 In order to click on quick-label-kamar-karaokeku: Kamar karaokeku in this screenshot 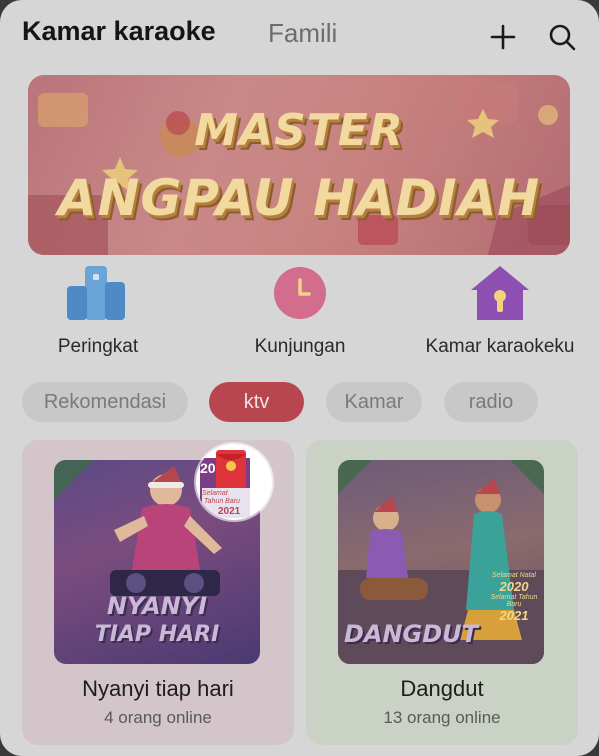, I will do `click(500, 346)`.